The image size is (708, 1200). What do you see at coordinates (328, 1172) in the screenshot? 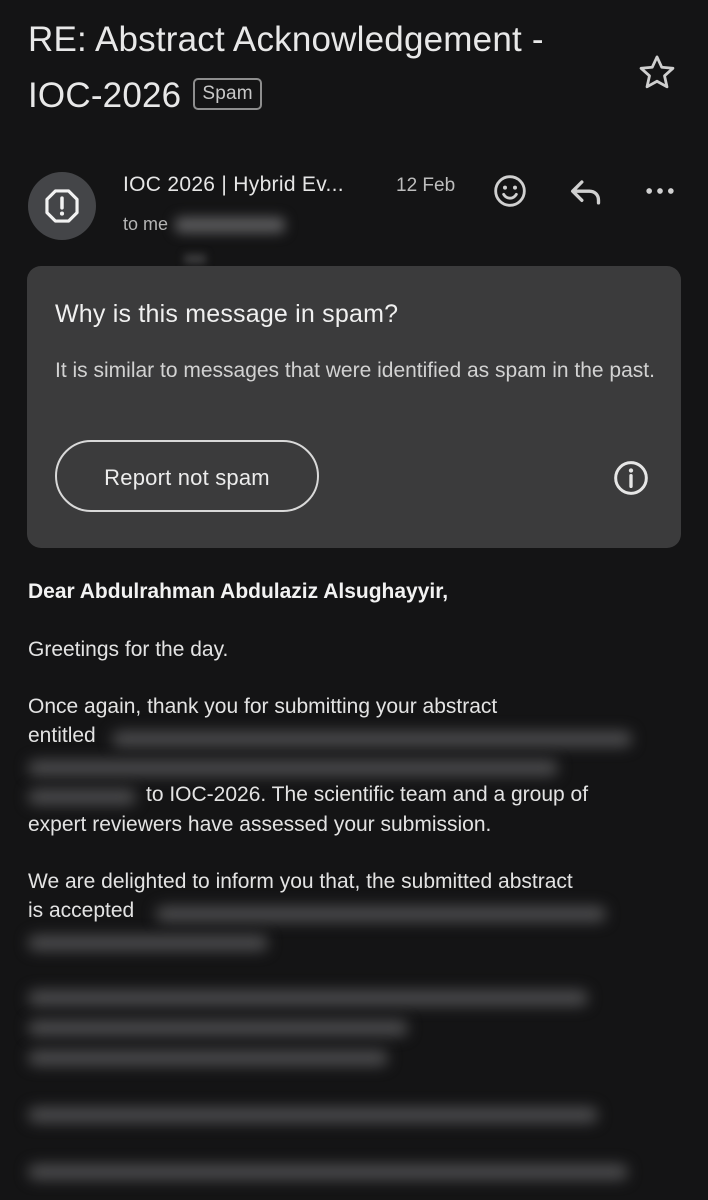
I see `redacted-paragraph-c1` at bounding box center [328, 1172].